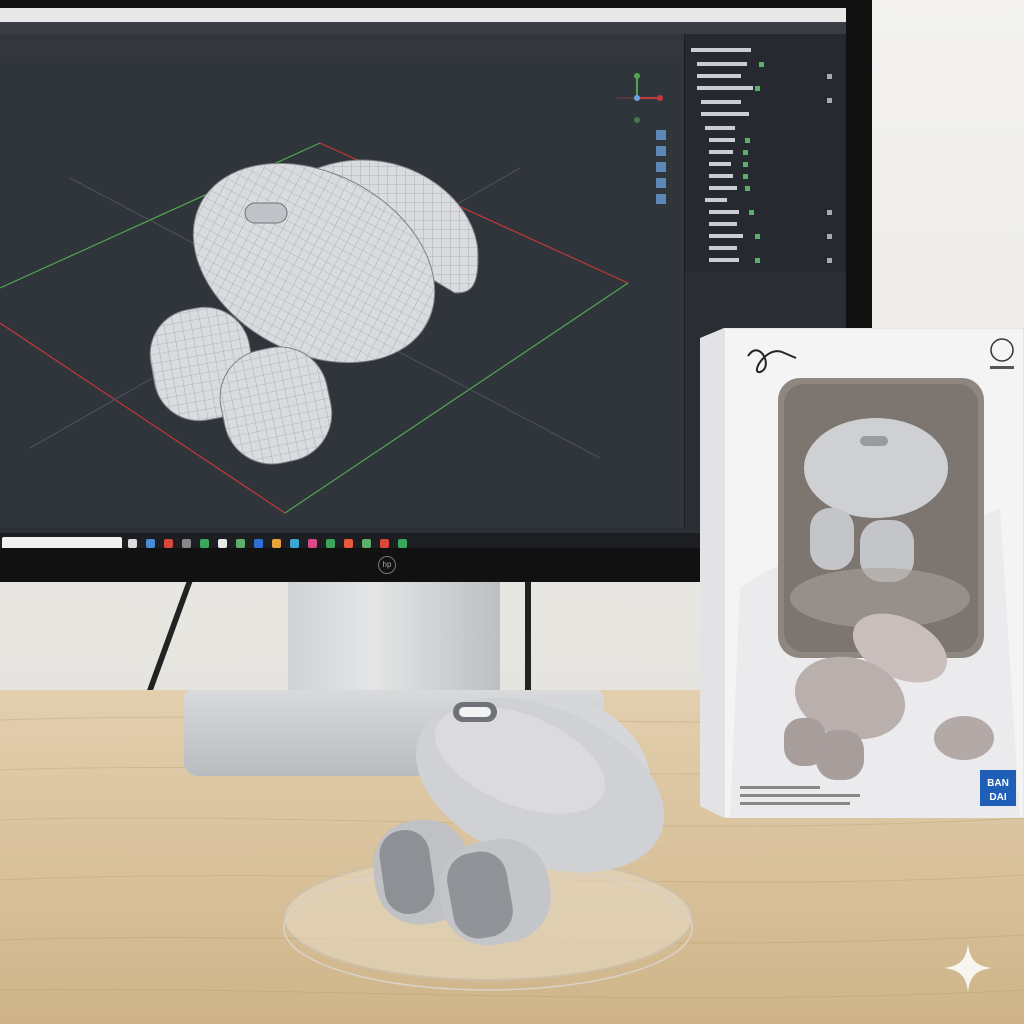  What do you see at coordinates (761, 155) in the screenshot?
I see `outliner-rows` at bounding box center [761, 155].